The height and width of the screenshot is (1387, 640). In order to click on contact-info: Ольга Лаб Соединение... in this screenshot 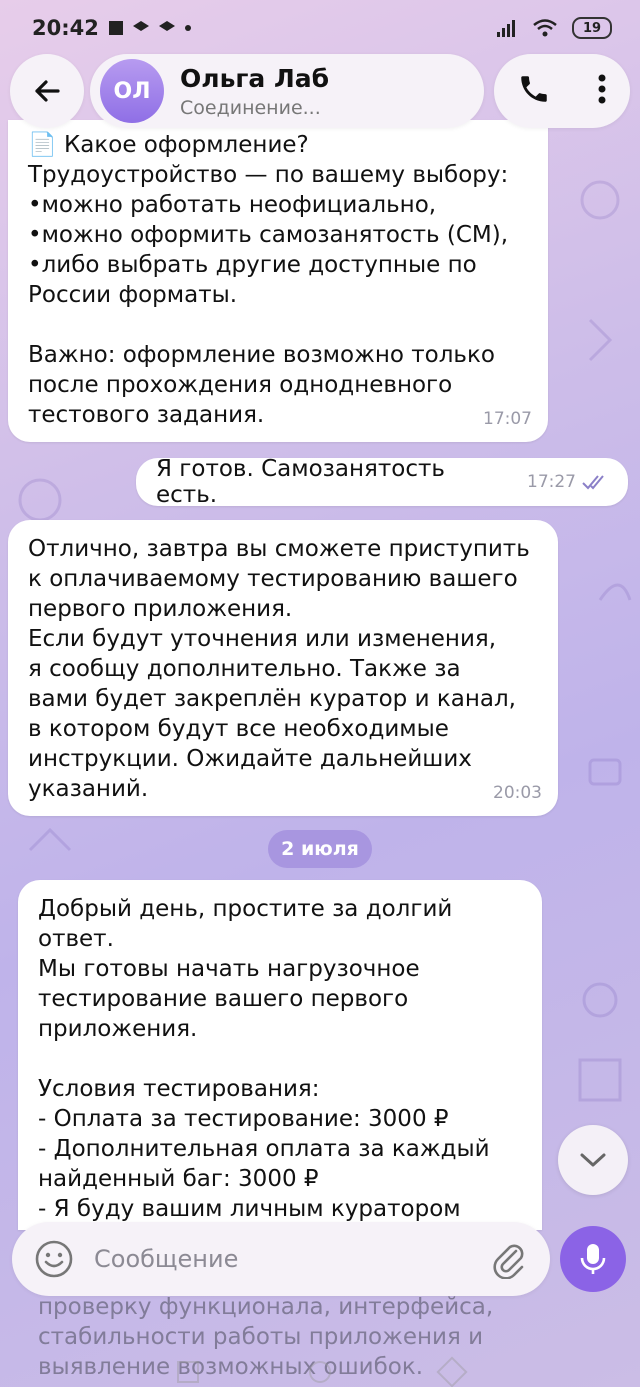, I will do `click(254, 91)`.